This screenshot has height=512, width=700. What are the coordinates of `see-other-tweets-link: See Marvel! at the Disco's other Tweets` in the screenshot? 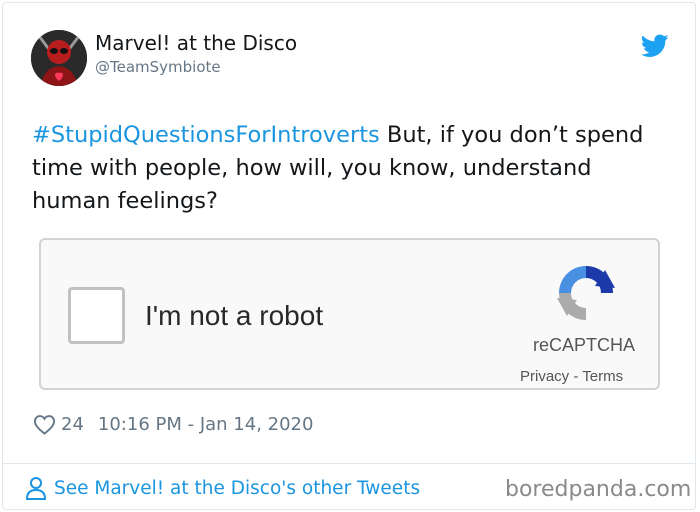 It's located at (222, 488).